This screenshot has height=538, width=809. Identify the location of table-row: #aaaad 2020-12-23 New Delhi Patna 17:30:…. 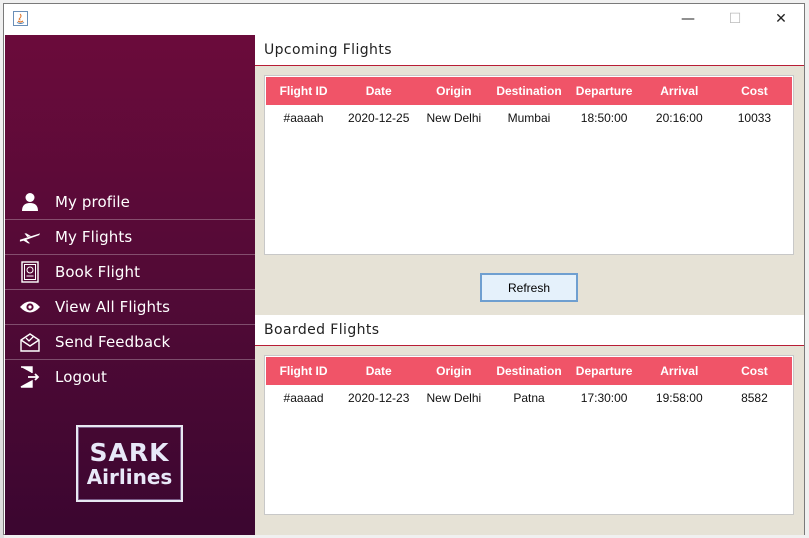
(529, 398).